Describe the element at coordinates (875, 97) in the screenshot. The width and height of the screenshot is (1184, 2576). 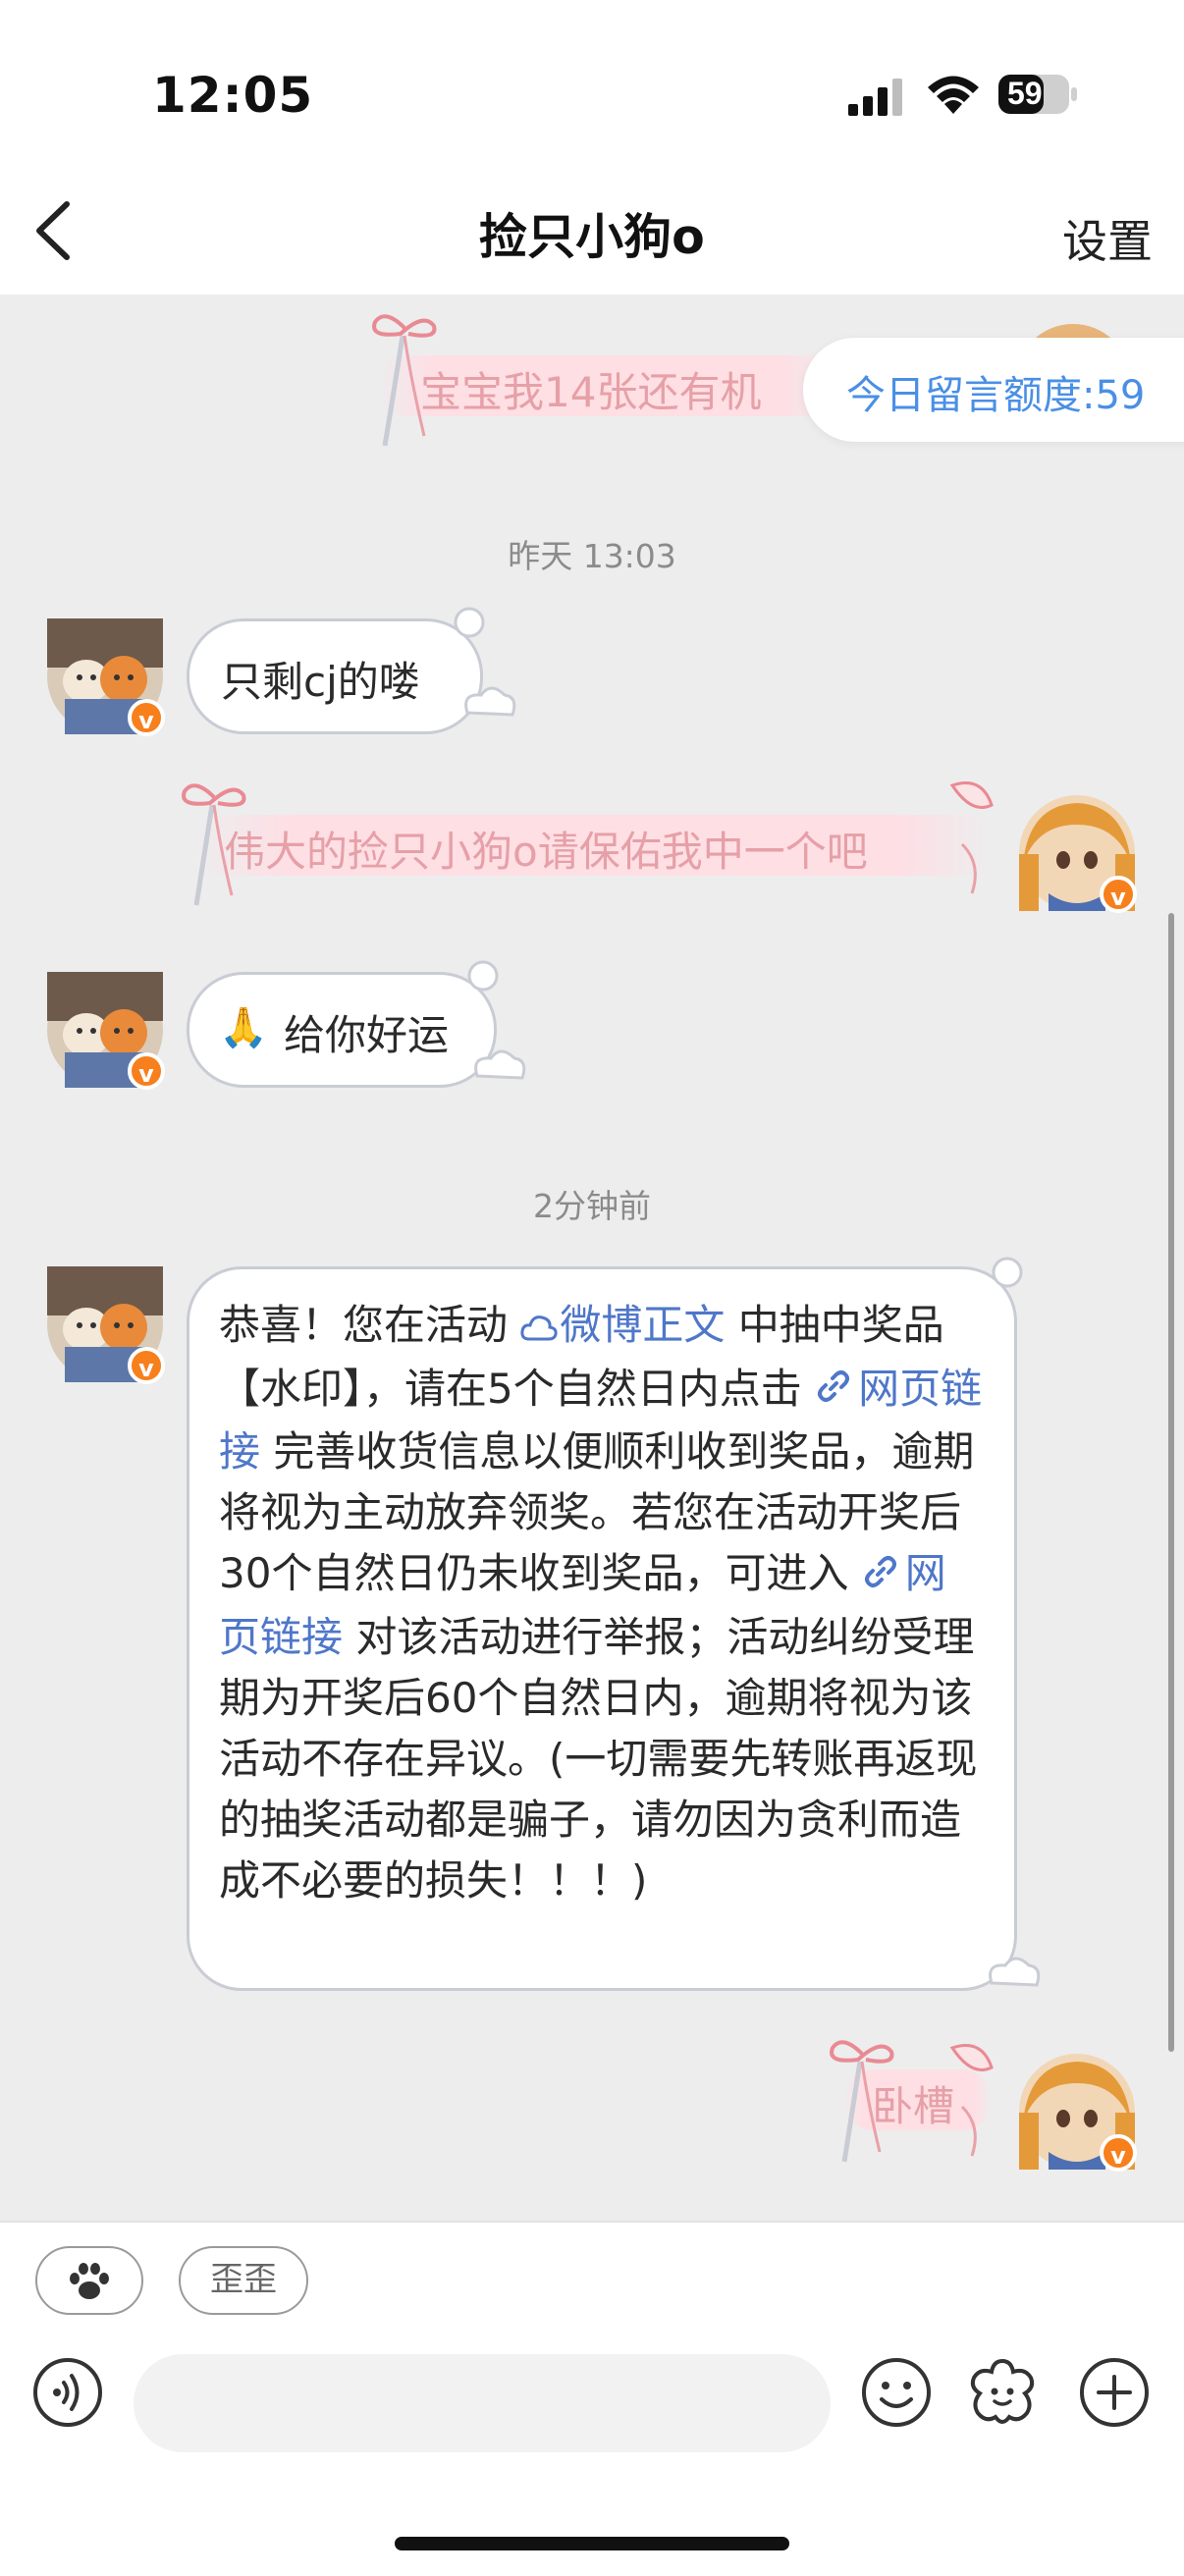
I see `cellular-signal-icon` at that location.